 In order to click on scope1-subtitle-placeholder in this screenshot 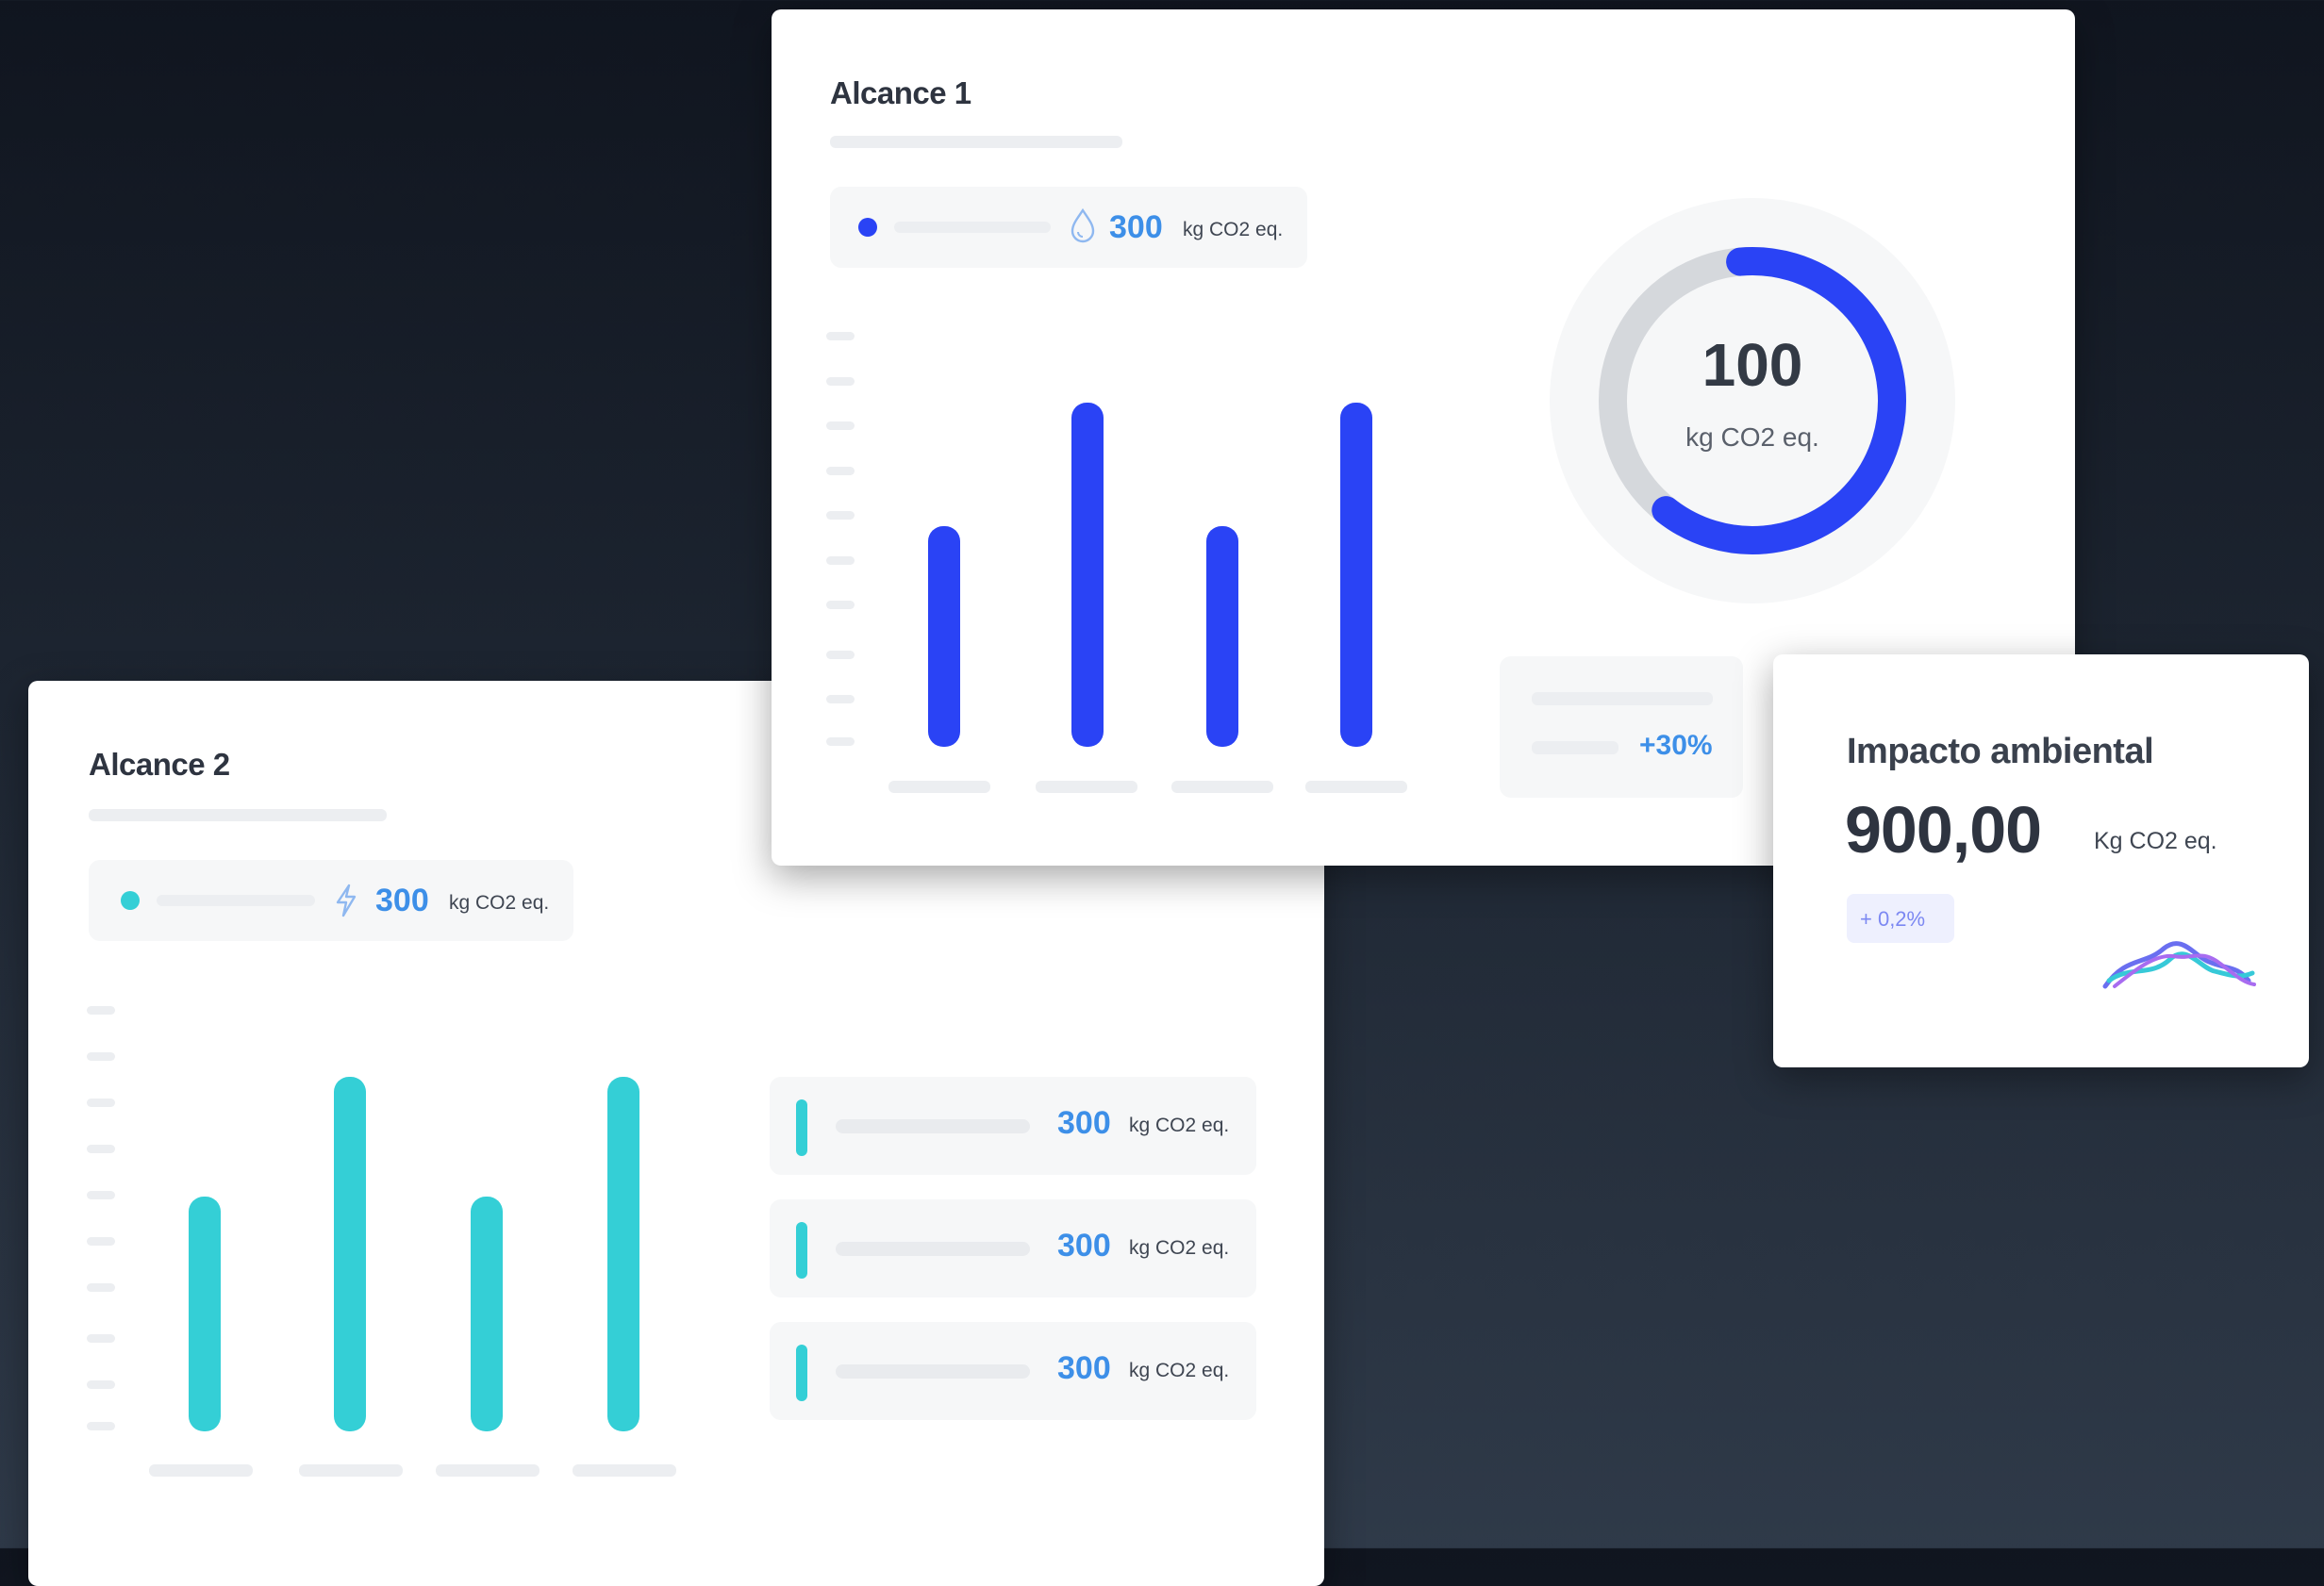, I will do `click(976, 142)`.